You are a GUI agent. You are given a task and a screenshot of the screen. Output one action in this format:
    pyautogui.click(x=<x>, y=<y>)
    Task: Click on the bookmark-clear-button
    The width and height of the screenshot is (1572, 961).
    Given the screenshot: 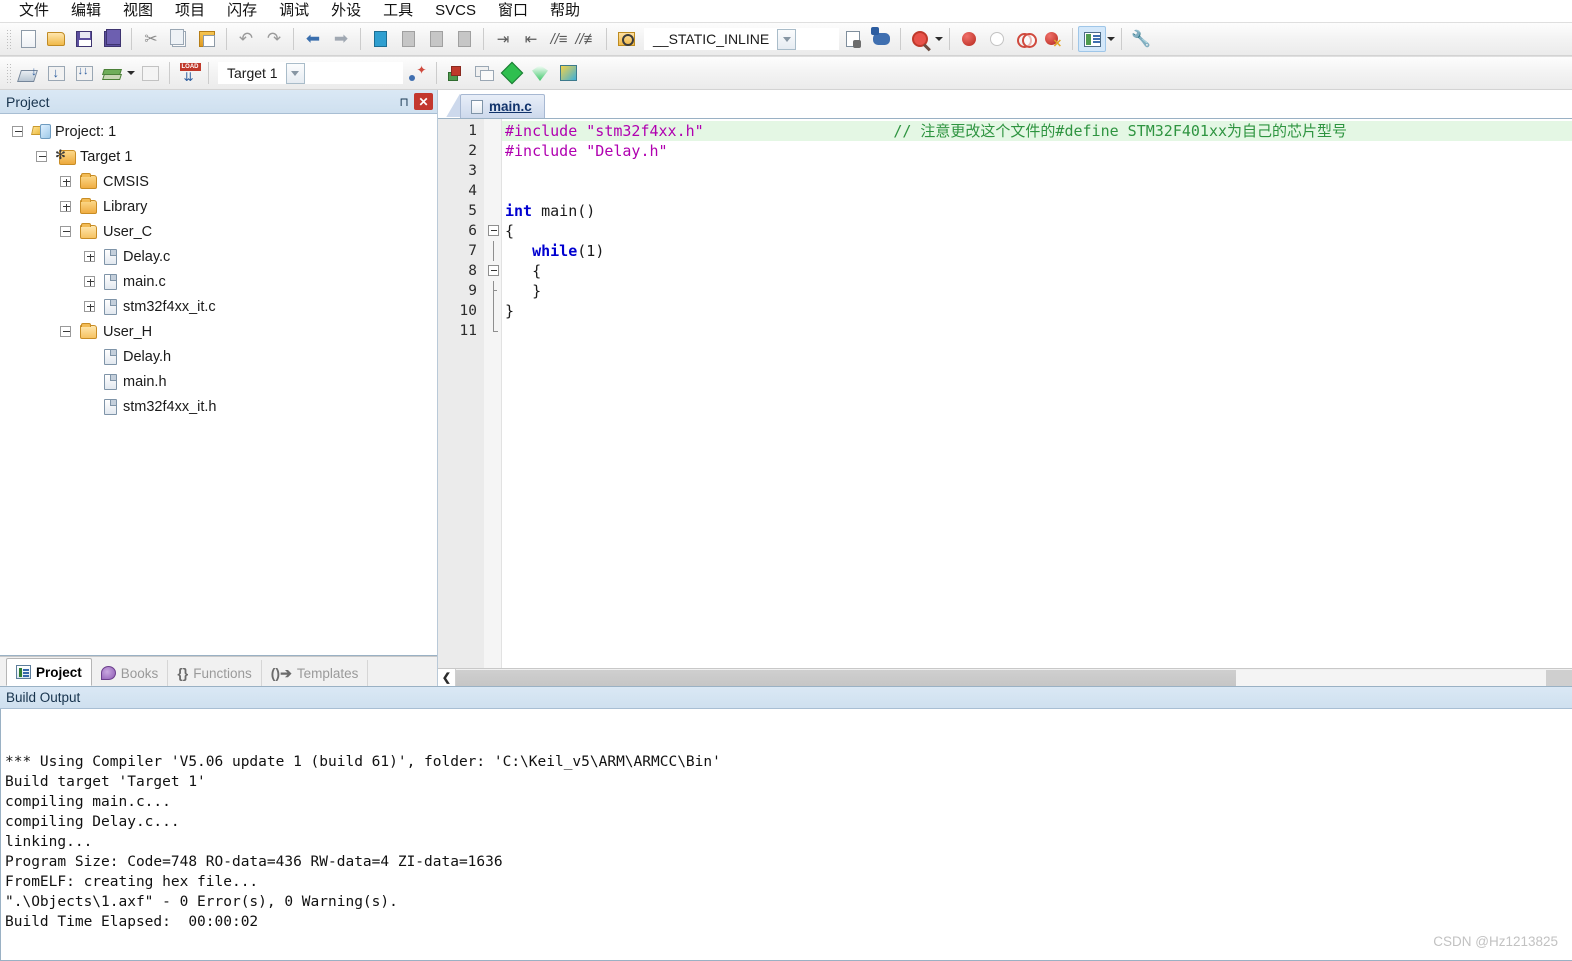 What is the action you would take?
    pyautogui.click(x=464, y=39)
    